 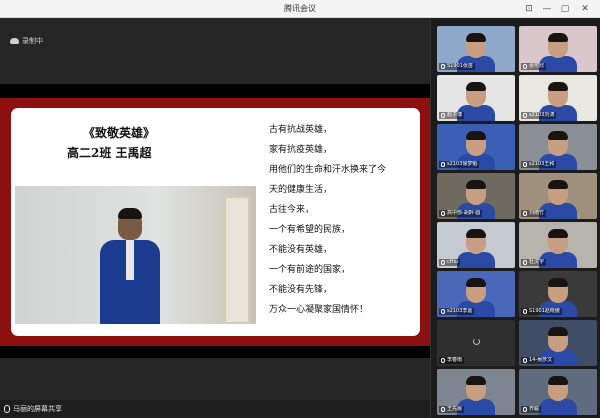 I want to click on participant-name: 张可欣, so click(x=534, y=66).